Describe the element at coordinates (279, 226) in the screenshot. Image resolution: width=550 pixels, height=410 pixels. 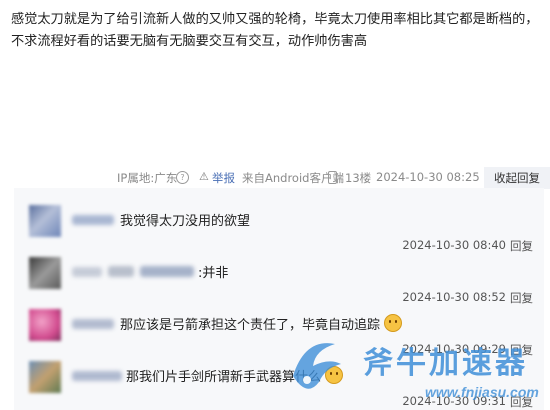
I see `list-item: 我觉得太刀没用的欲望 2024-10-30 08:40 回复` at that location.